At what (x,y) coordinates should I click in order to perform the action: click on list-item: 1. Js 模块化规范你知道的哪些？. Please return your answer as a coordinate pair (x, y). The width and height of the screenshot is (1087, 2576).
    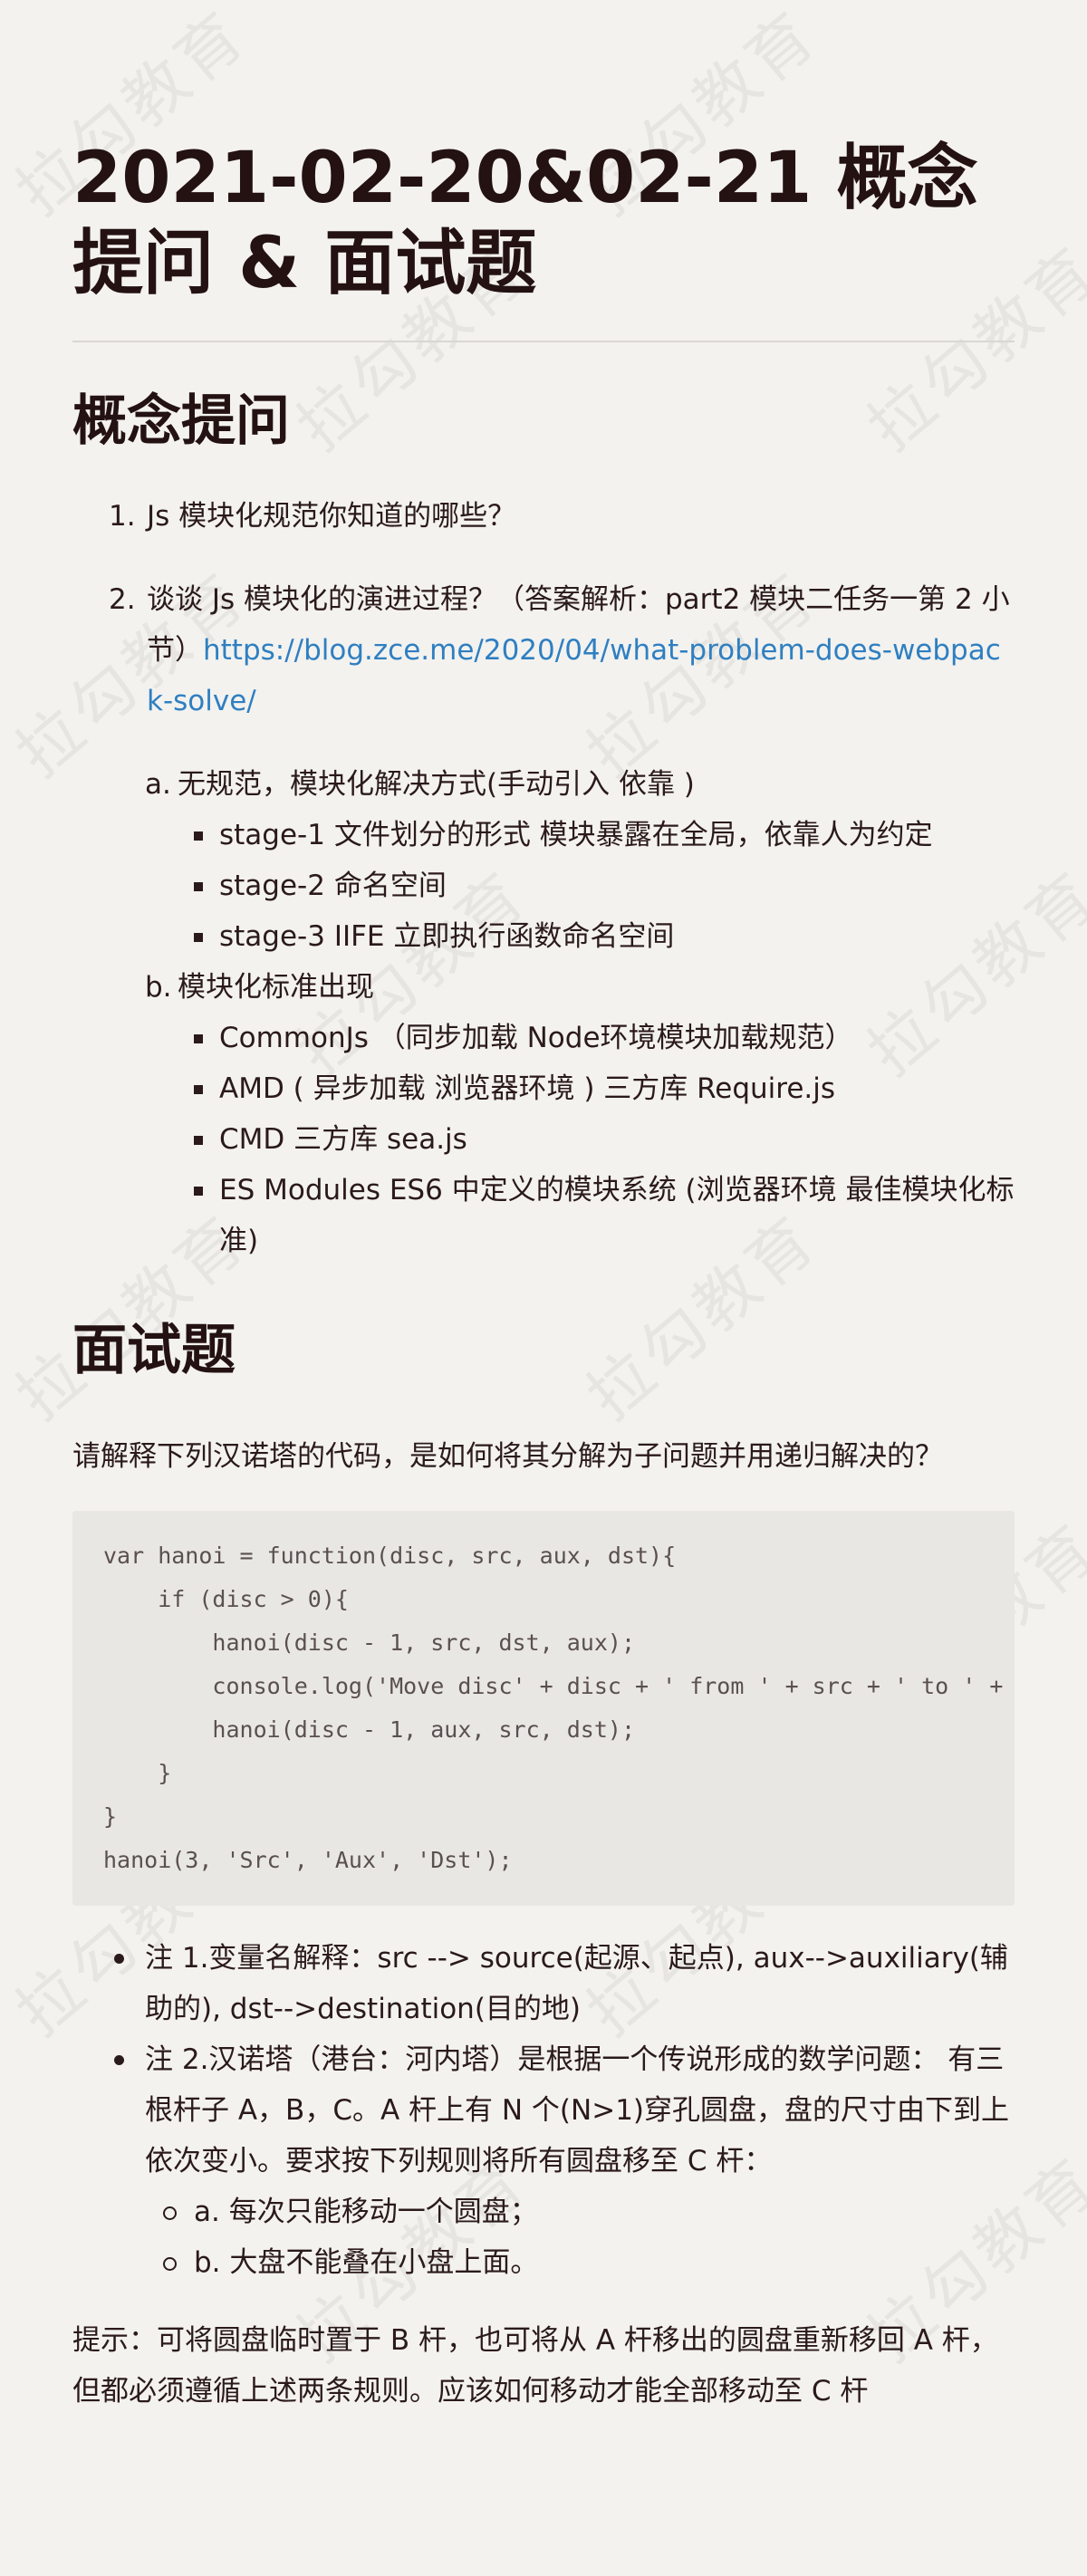
    Looking at the image, I should click on (562, 516).